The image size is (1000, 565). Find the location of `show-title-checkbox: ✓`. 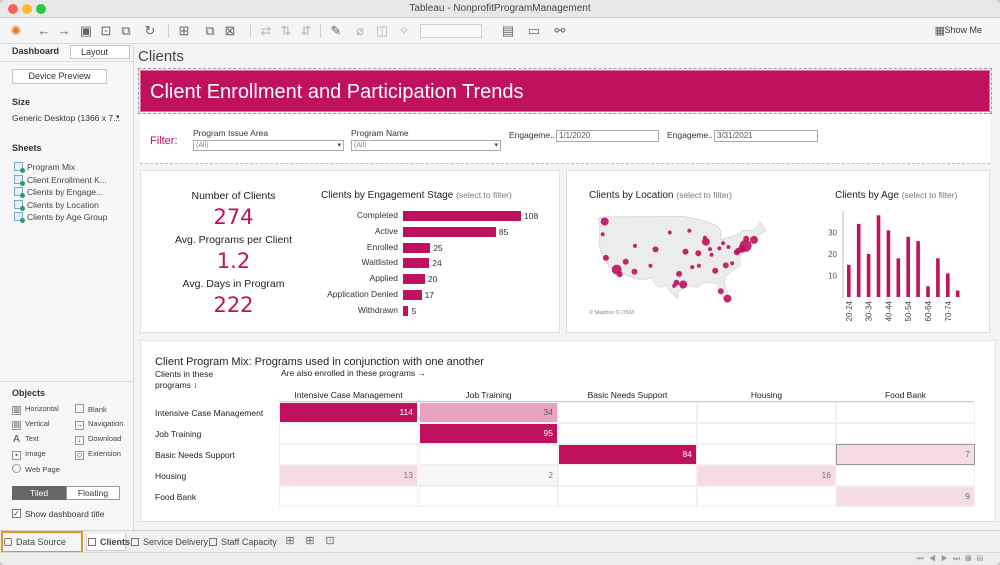

show-title-checkbox: ✓ is located at coordinates (16, 513).